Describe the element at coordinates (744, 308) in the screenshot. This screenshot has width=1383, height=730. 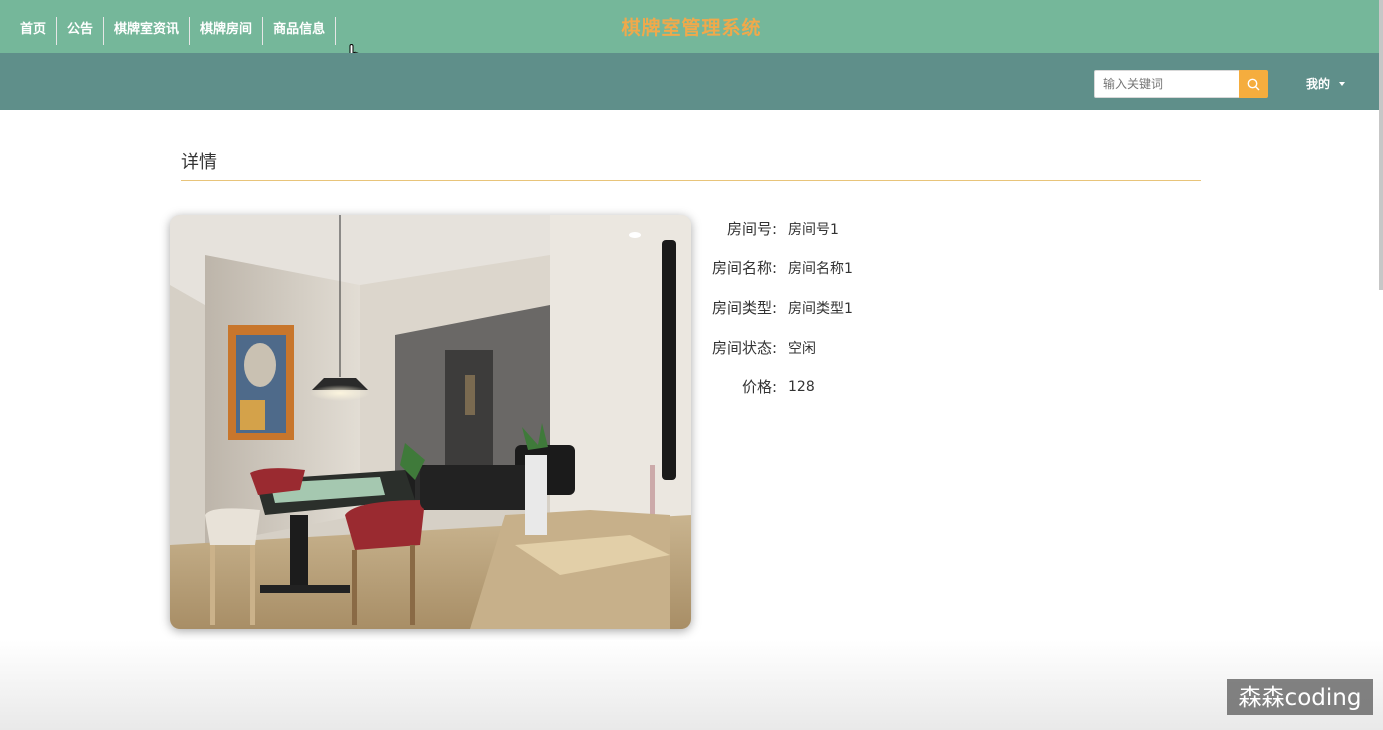
I see `detail-label: 房间类型:` at that location.